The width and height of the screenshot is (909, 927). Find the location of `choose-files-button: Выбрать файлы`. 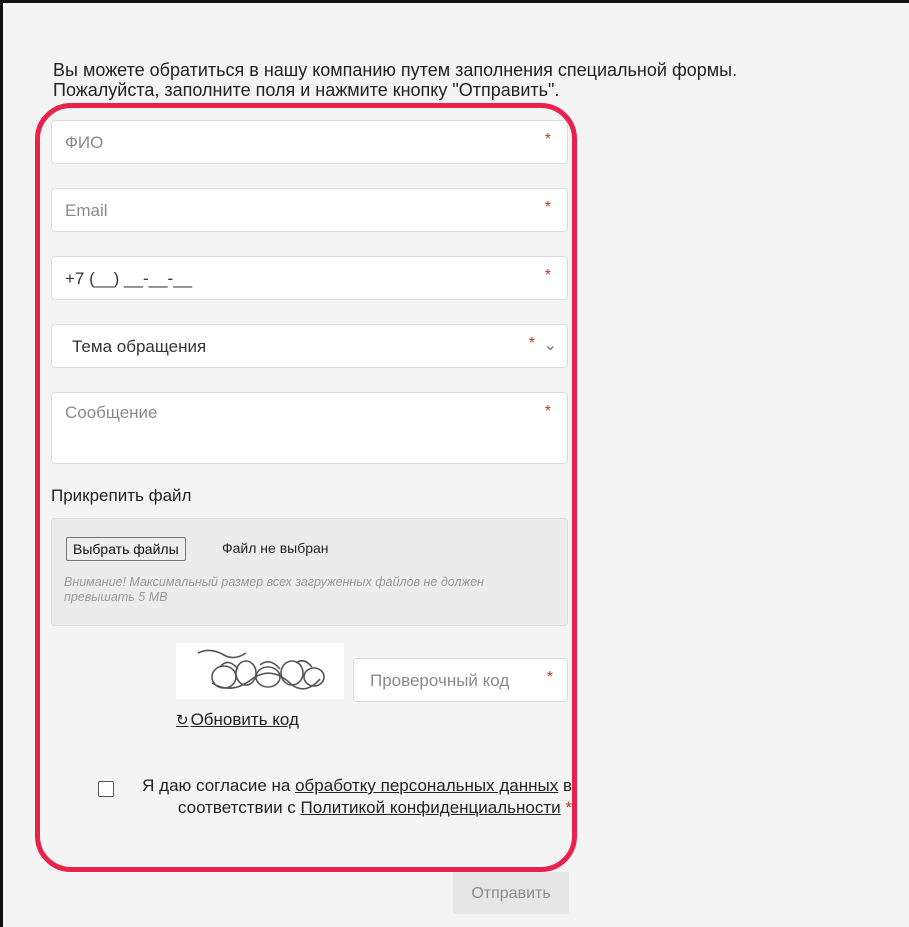

choose-files-button: Выбрать файлы is located at coordinates (126, 549).